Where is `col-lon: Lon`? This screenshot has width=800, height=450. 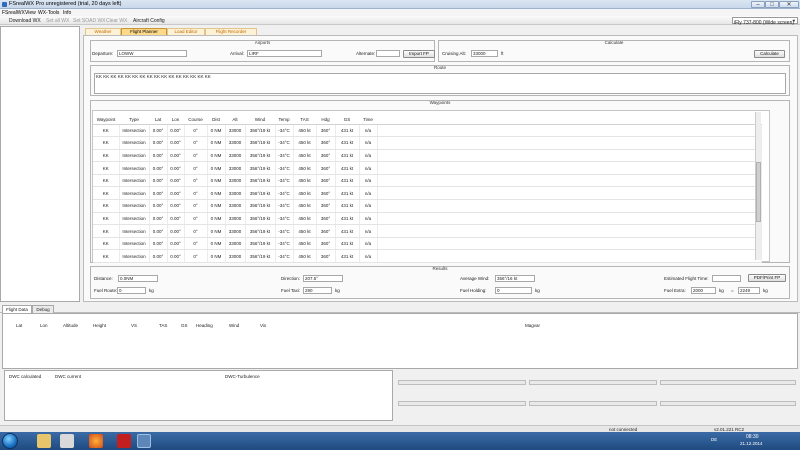 col-lon: Lon is located at coordinates (175, 120).